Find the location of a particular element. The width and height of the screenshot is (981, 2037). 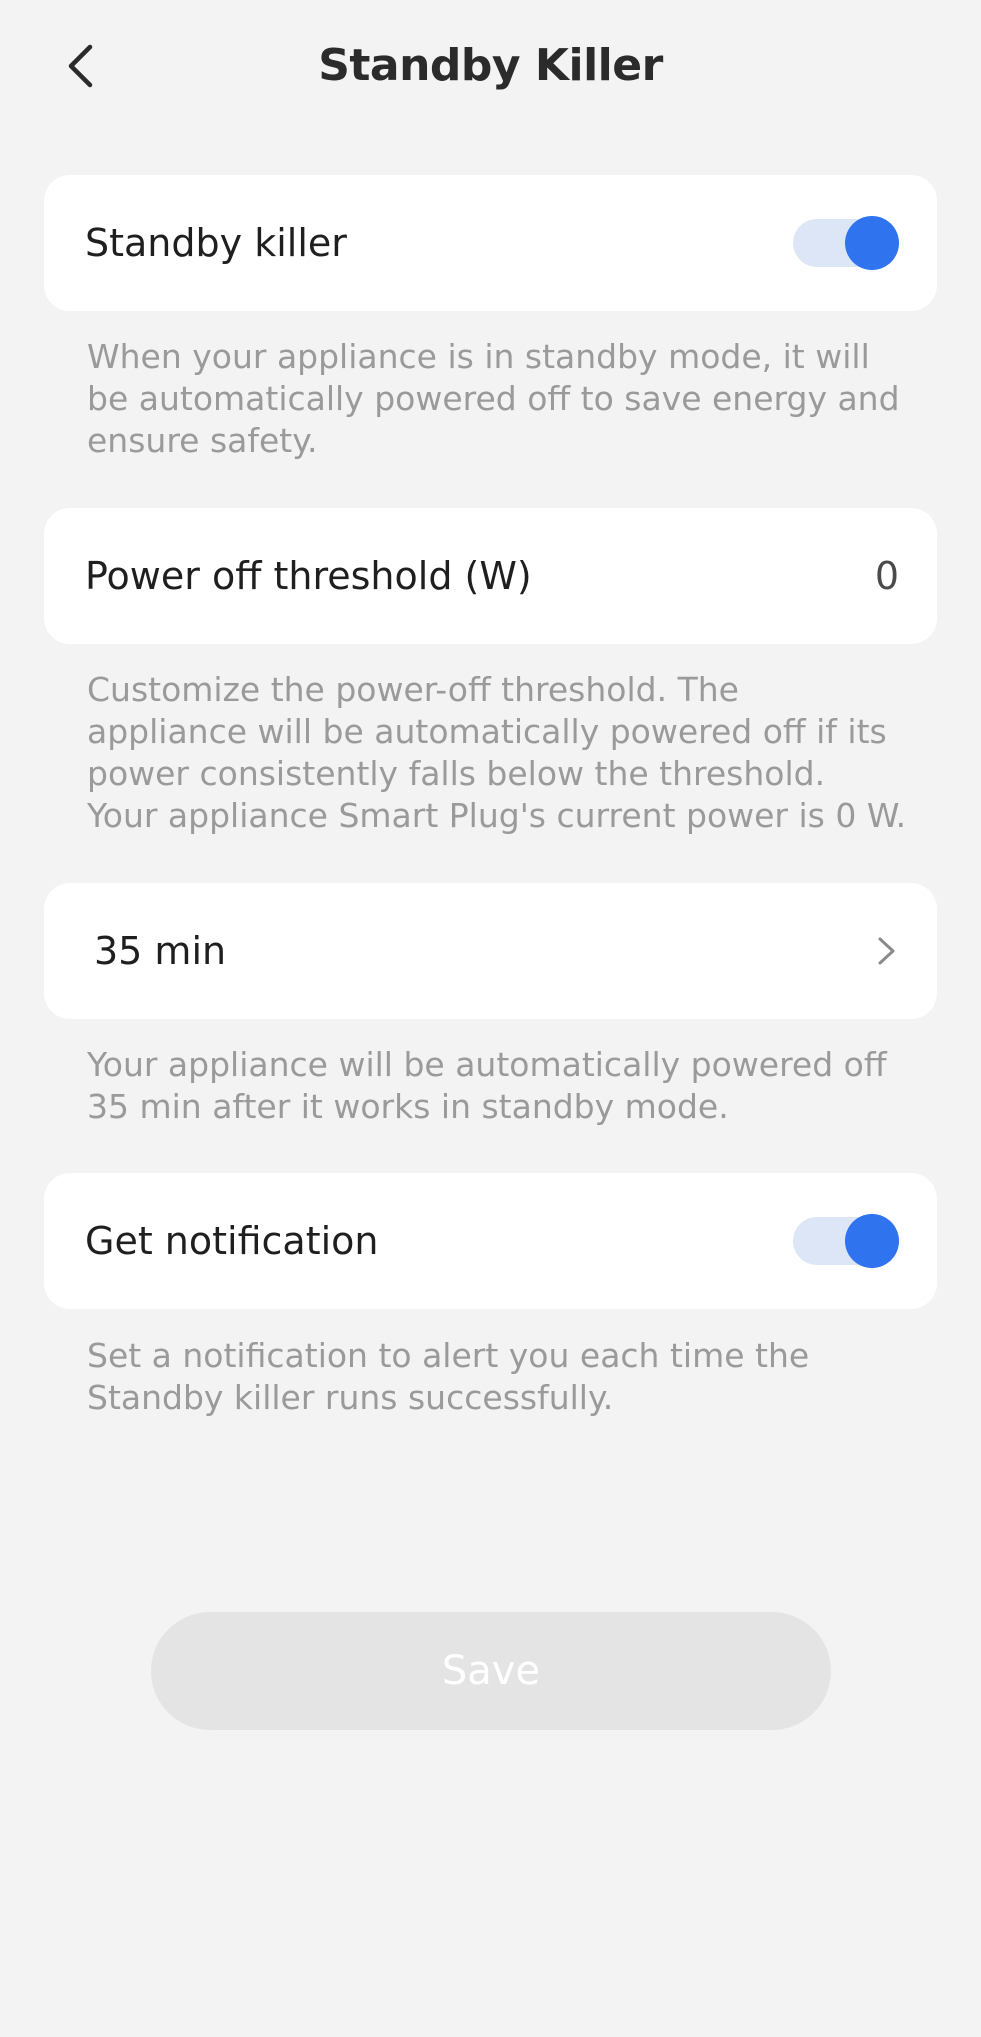

app-header: Standby Killer is located at coordinates (490, 66).